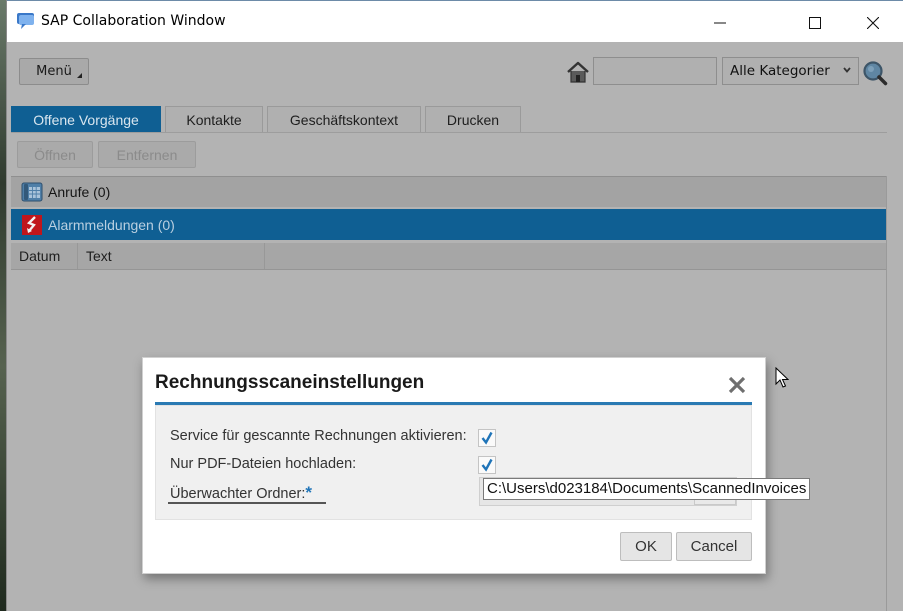  What do you see at coordinates (455, 72) in the screenshot?
I see `toolbar: Menü Alle Kategorier` at bounding box center [455, 72].